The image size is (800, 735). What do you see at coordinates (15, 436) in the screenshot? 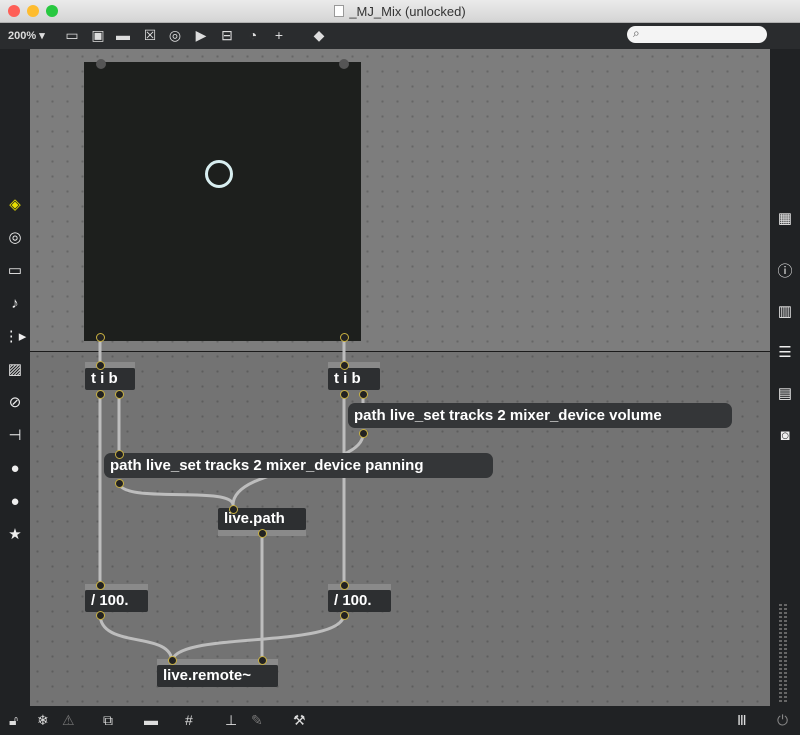
I see `plug-icon: ⊣` at bounding box center [15, 436].